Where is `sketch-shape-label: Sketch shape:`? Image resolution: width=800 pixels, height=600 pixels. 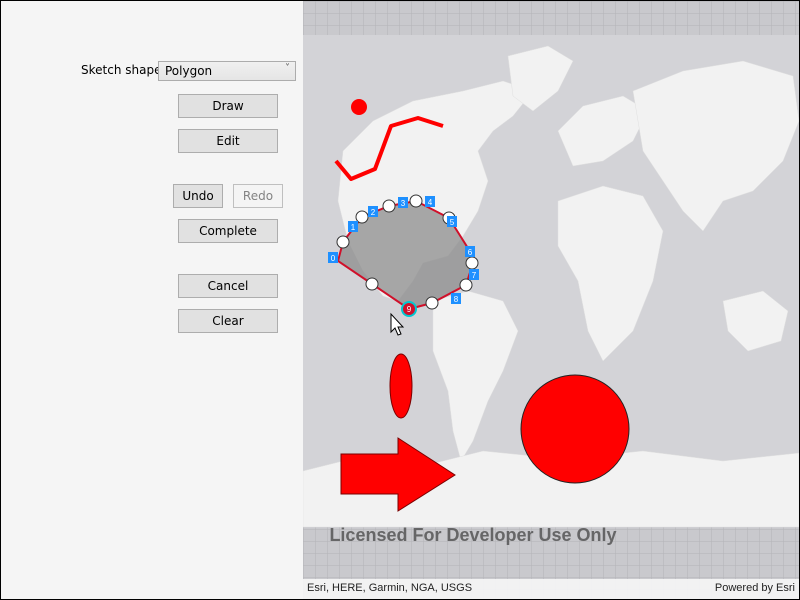 sketch-shape-label: Sketch shape: is located at coordinates (123, 70).